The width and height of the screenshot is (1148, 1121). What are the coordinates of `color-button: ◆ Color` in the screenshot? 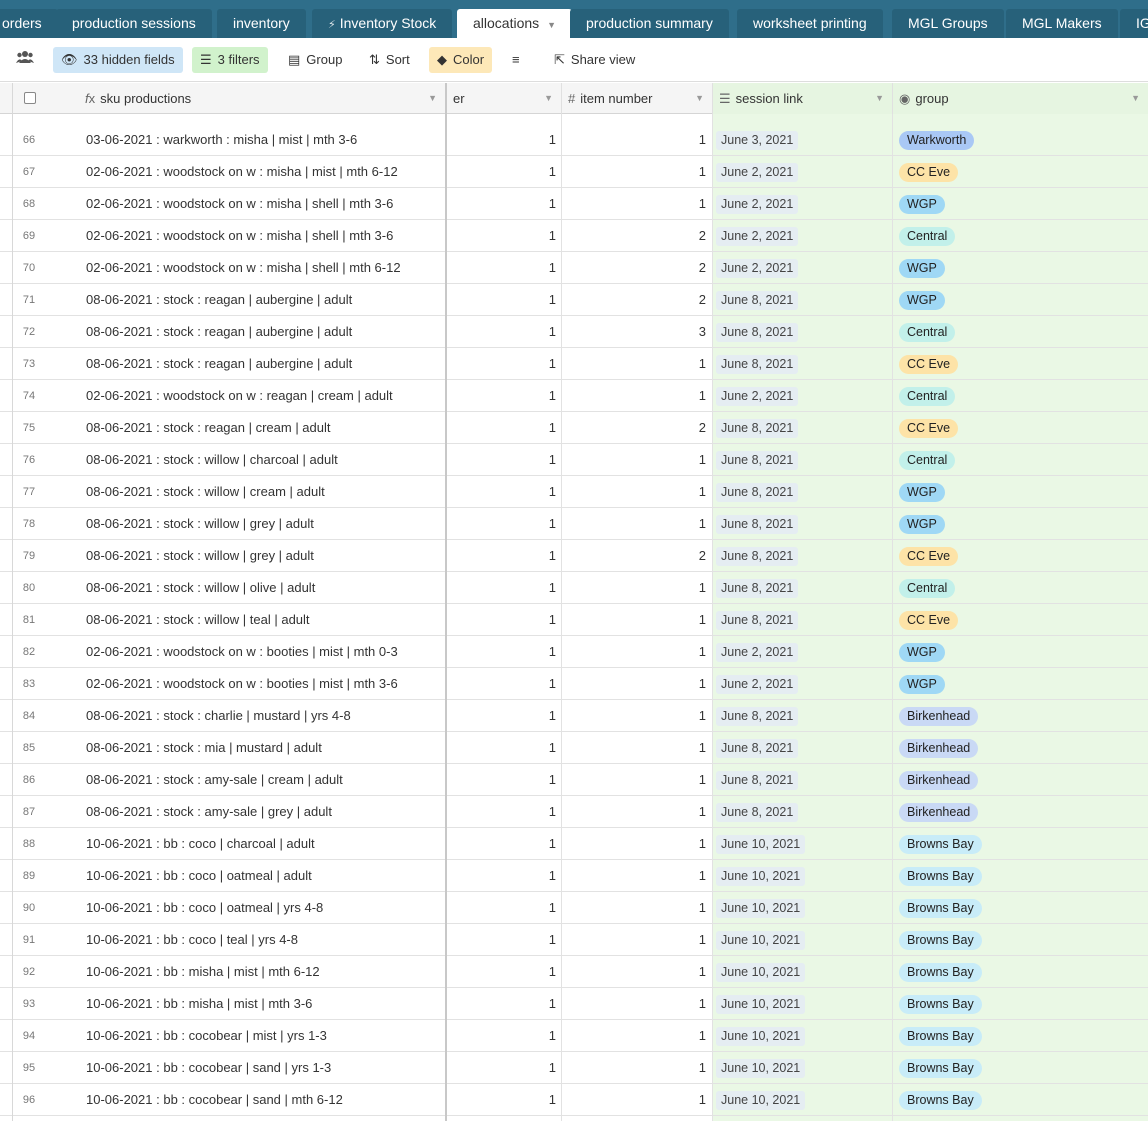 It's located at (461, 60).